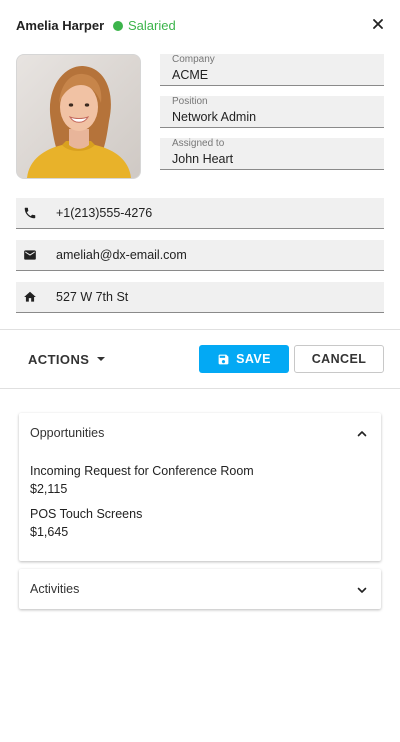 The width and height of the screenshot is (400, 742). What do you see at coordinates (49, 532) in the screenshot?
I see `opportunity-amount: $1,645` at bounding box center [49, 532].